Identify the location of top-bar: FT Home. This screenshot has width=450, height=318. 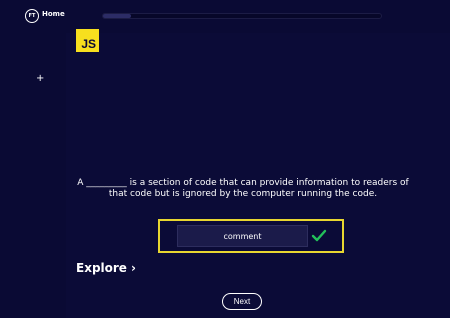
(225, 16).